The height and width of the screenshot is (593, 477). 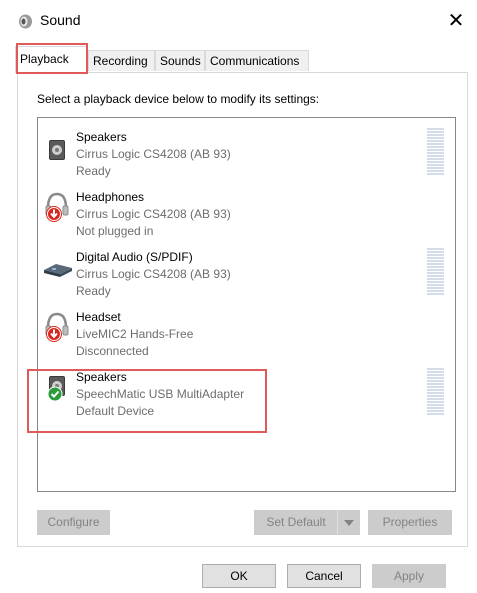 I want to click on ok-button: OK, so click(x=239, y=576).